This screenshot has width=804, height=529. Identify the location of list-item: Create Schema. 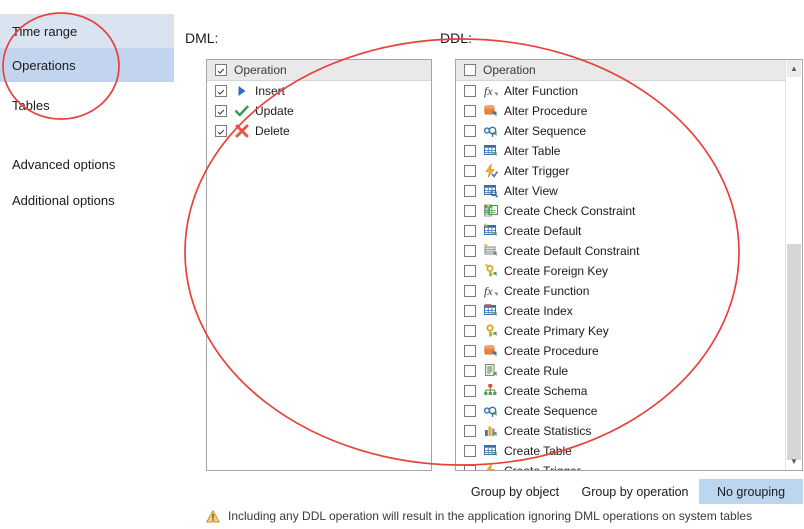
(621, 391).